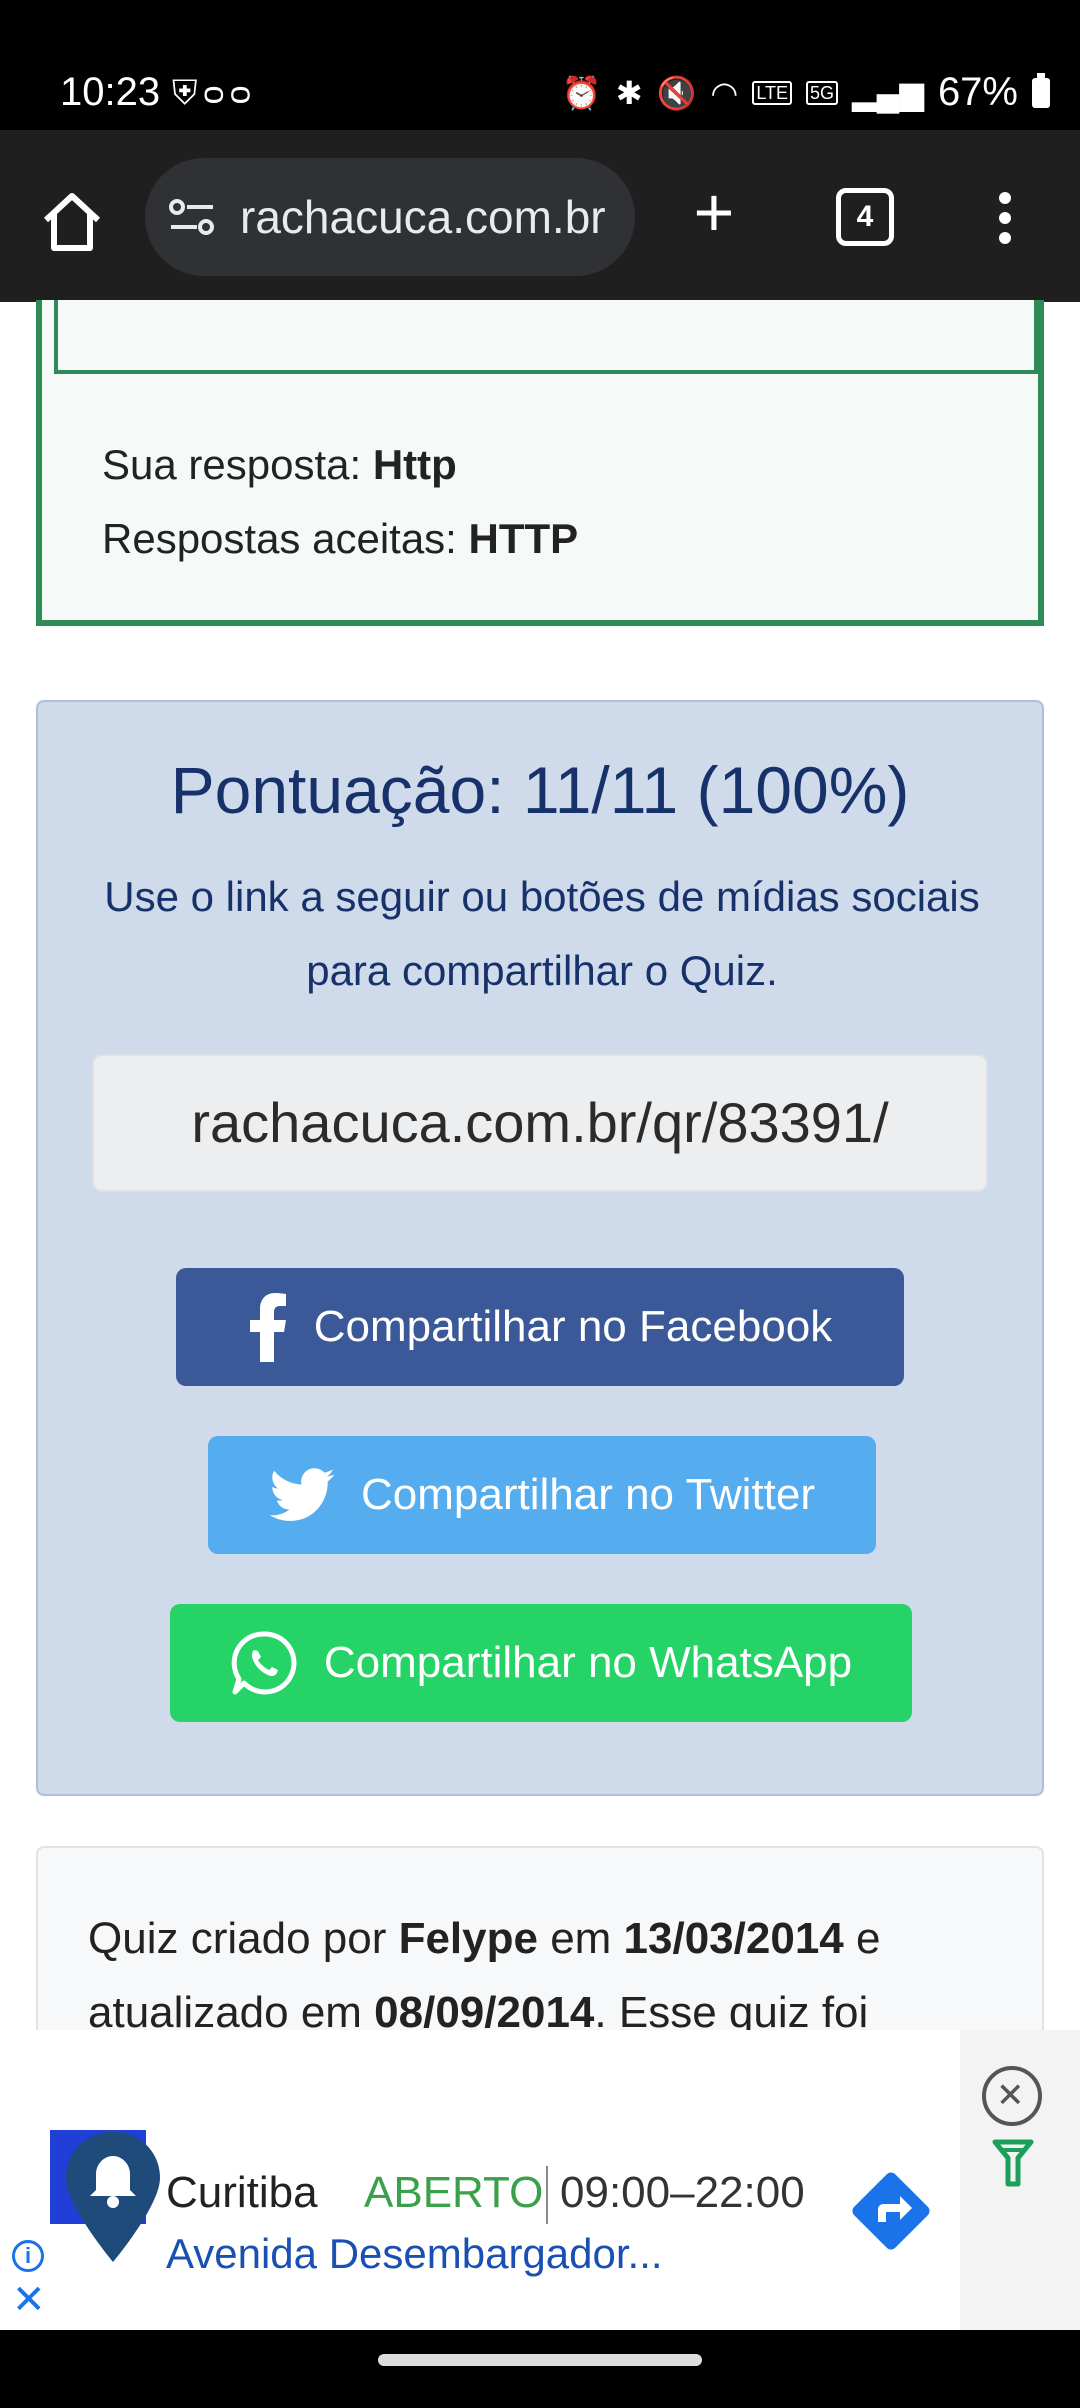  I want to click on voicemail-icon: ᴑᴑ, so click(230, 93).